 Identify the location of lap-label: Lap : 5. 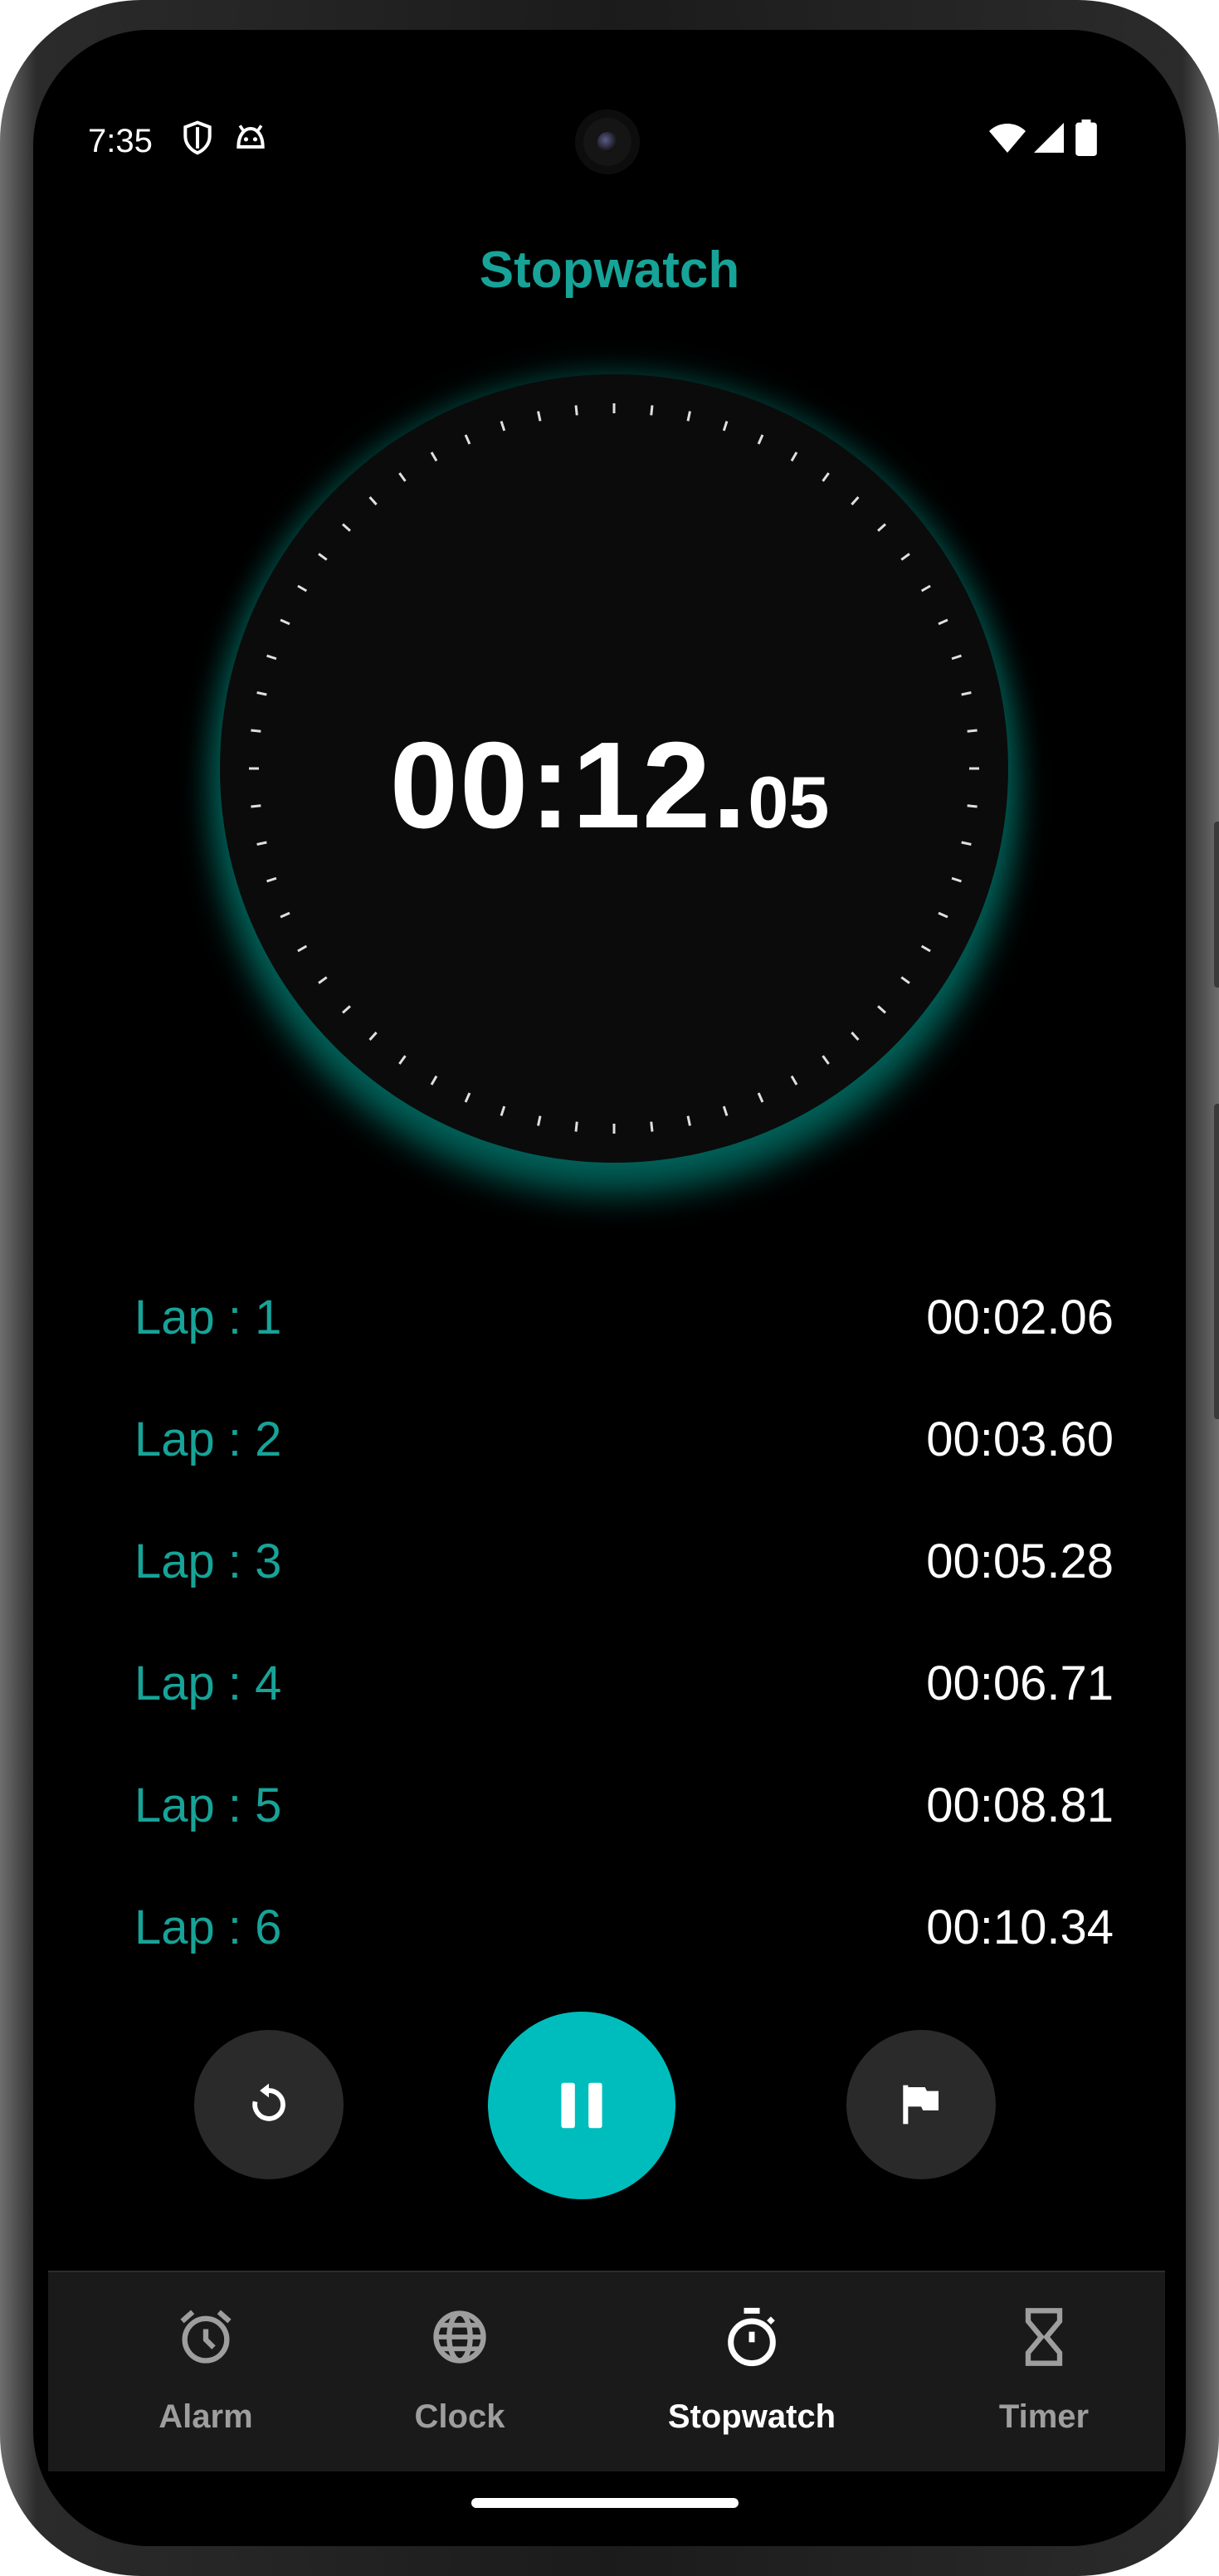
(208, 1805).